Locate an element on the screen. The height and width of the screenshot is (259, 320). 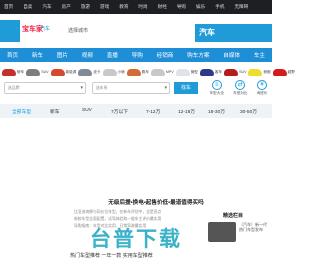
car-thumbnail is located at coordinates (222, 232).